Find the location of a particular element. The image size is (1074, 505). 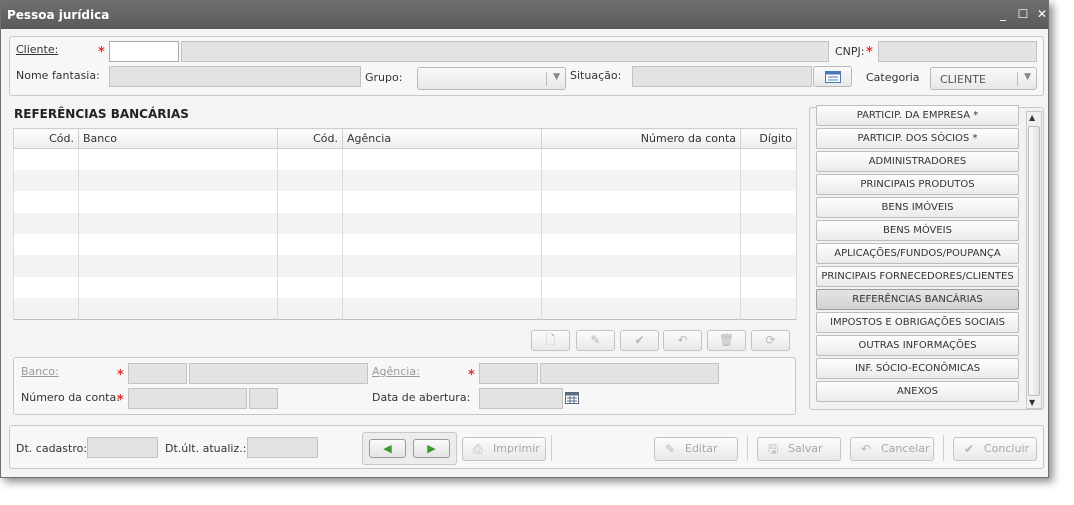

agencia-label: Agência: is located at coordinates (396, 371).